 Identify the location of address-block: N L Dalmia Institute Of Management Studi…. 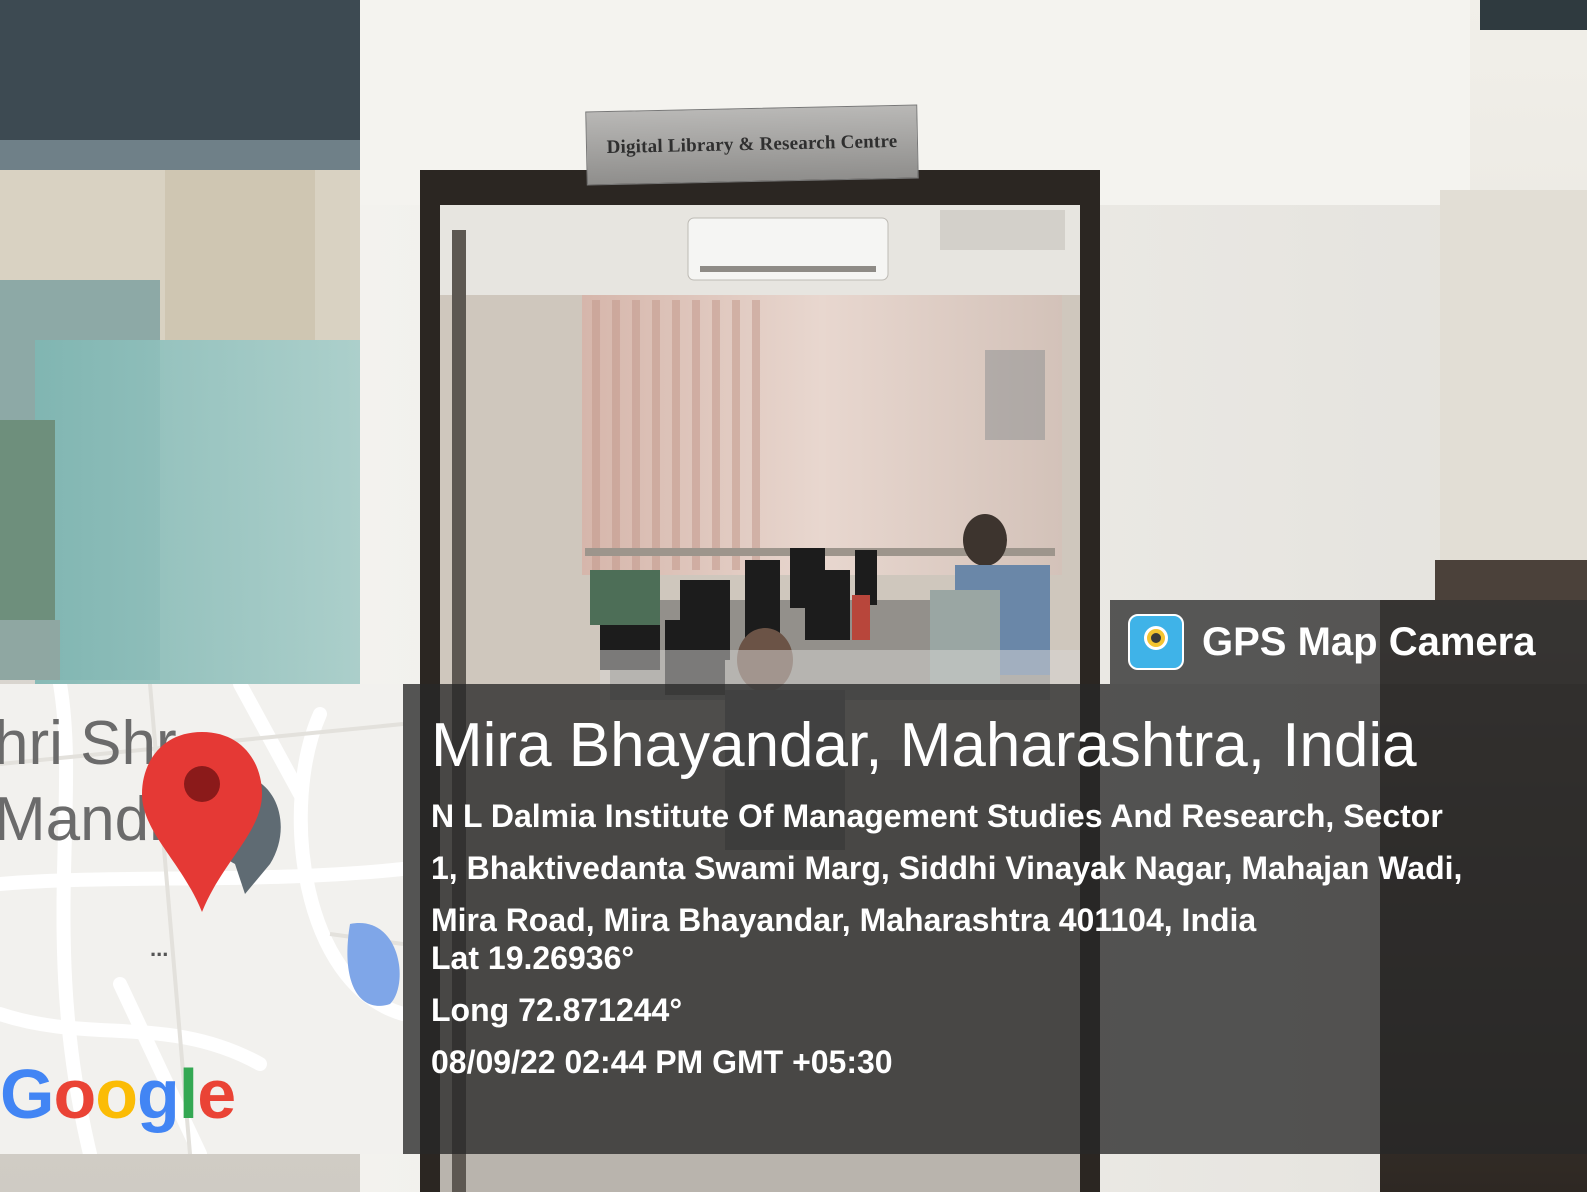
(991, 868).